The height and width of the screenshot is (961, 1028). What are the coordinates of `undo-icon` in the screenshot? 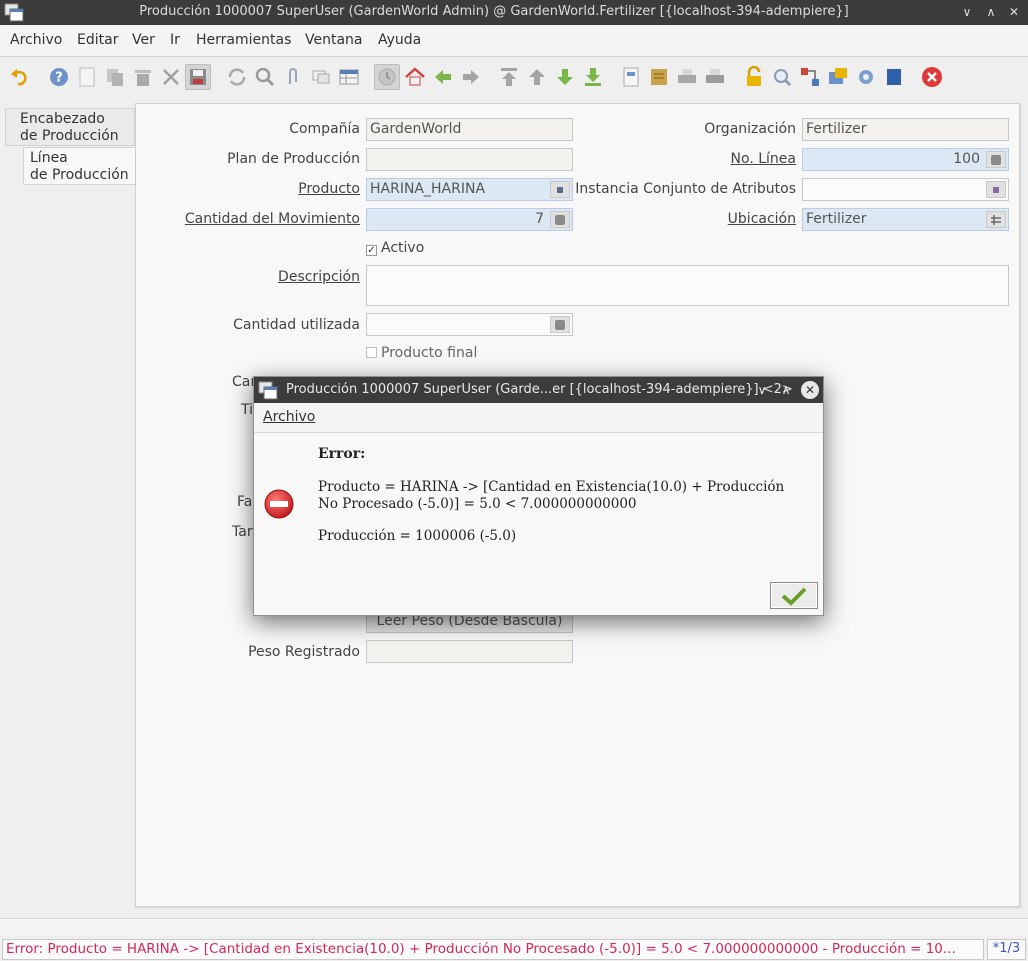 It's located at (19, 77).